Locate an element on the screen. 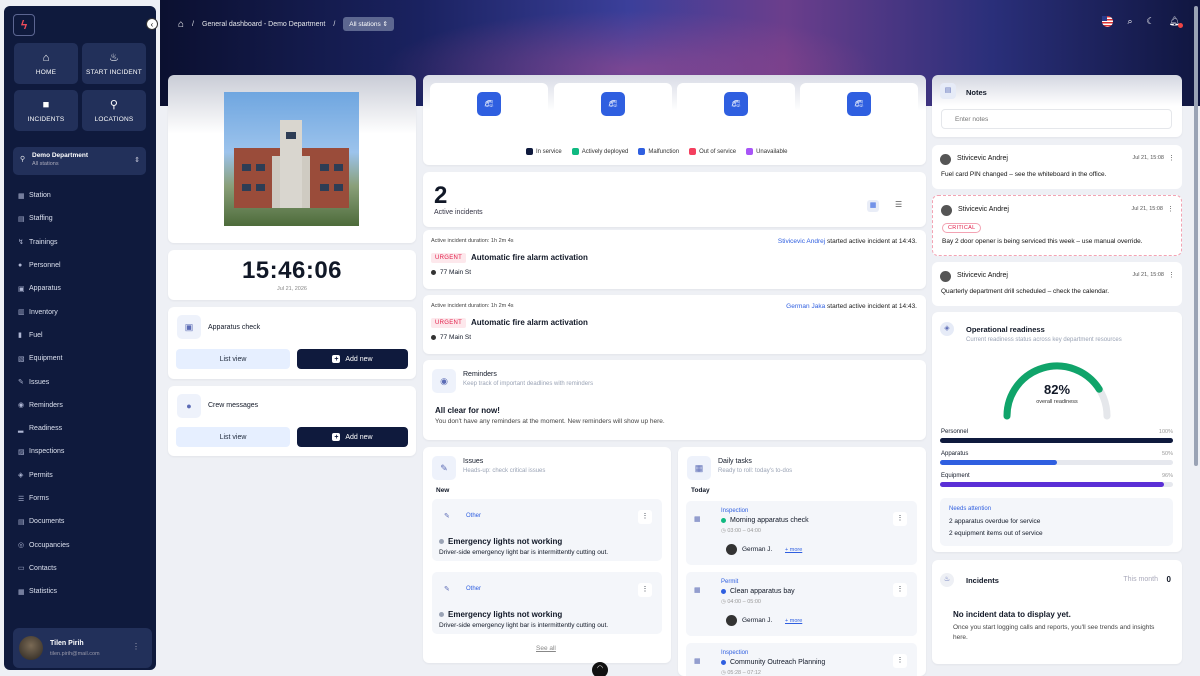  sidebar-item-apparatus: ▣ Apparatus is located at coordinates (79, 288).